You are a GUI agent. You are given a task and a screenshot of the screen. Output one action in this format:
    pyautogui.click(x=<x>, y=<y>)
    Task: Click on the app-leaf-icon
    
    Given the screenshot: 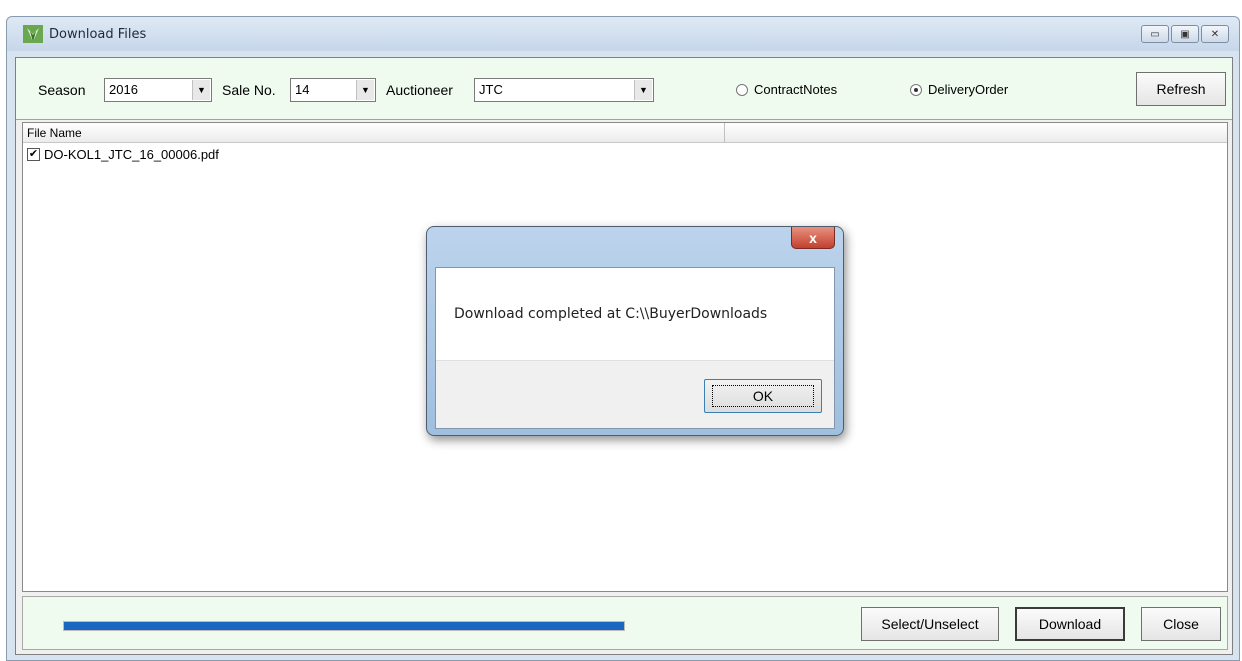 What is the action you would take?
    pyautogui.click(x=33, y=34)
    